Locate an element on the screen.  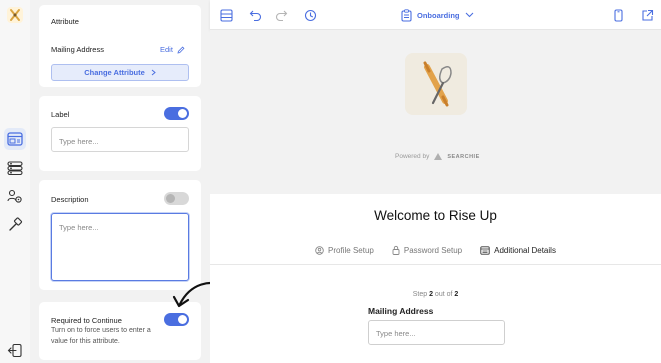
design-tools-icon is located at coordinates (15, 224).